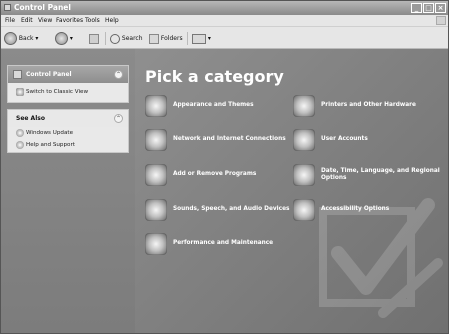 The width and height of the screenshot is (449, 334). I want to click on search-button: Search, so click(126, 38).